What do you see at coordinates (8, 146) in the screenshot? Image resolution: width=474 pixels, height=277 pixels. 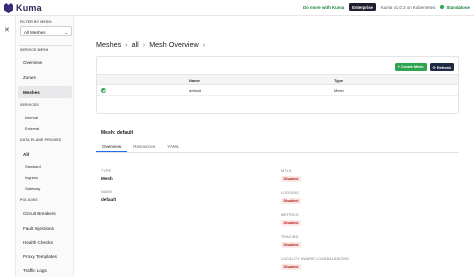 I see `left-rail: ✕` at bounding box center [8, 146].